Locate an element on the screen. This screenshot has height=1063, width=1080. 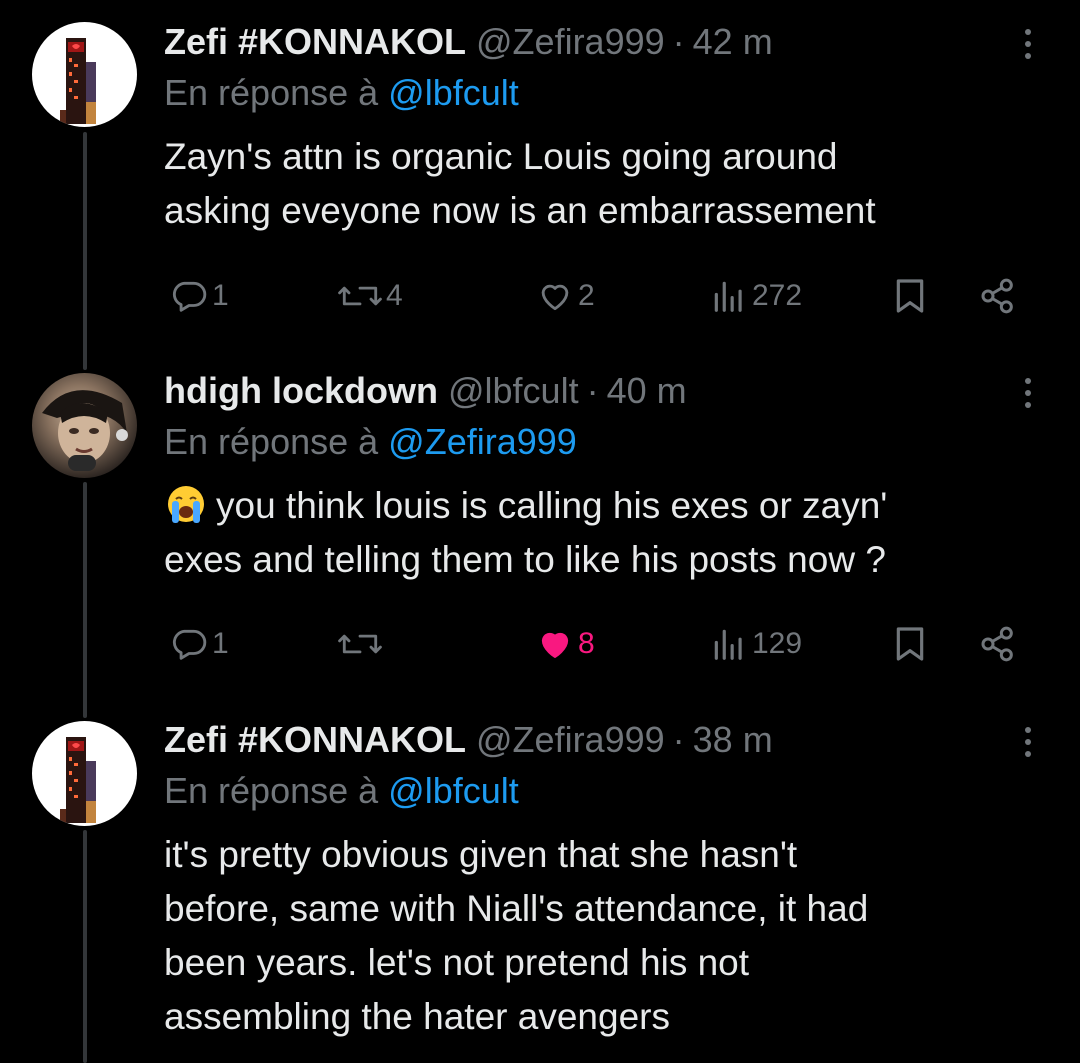
repost-count: 4 is located at coordinates (394, 295).